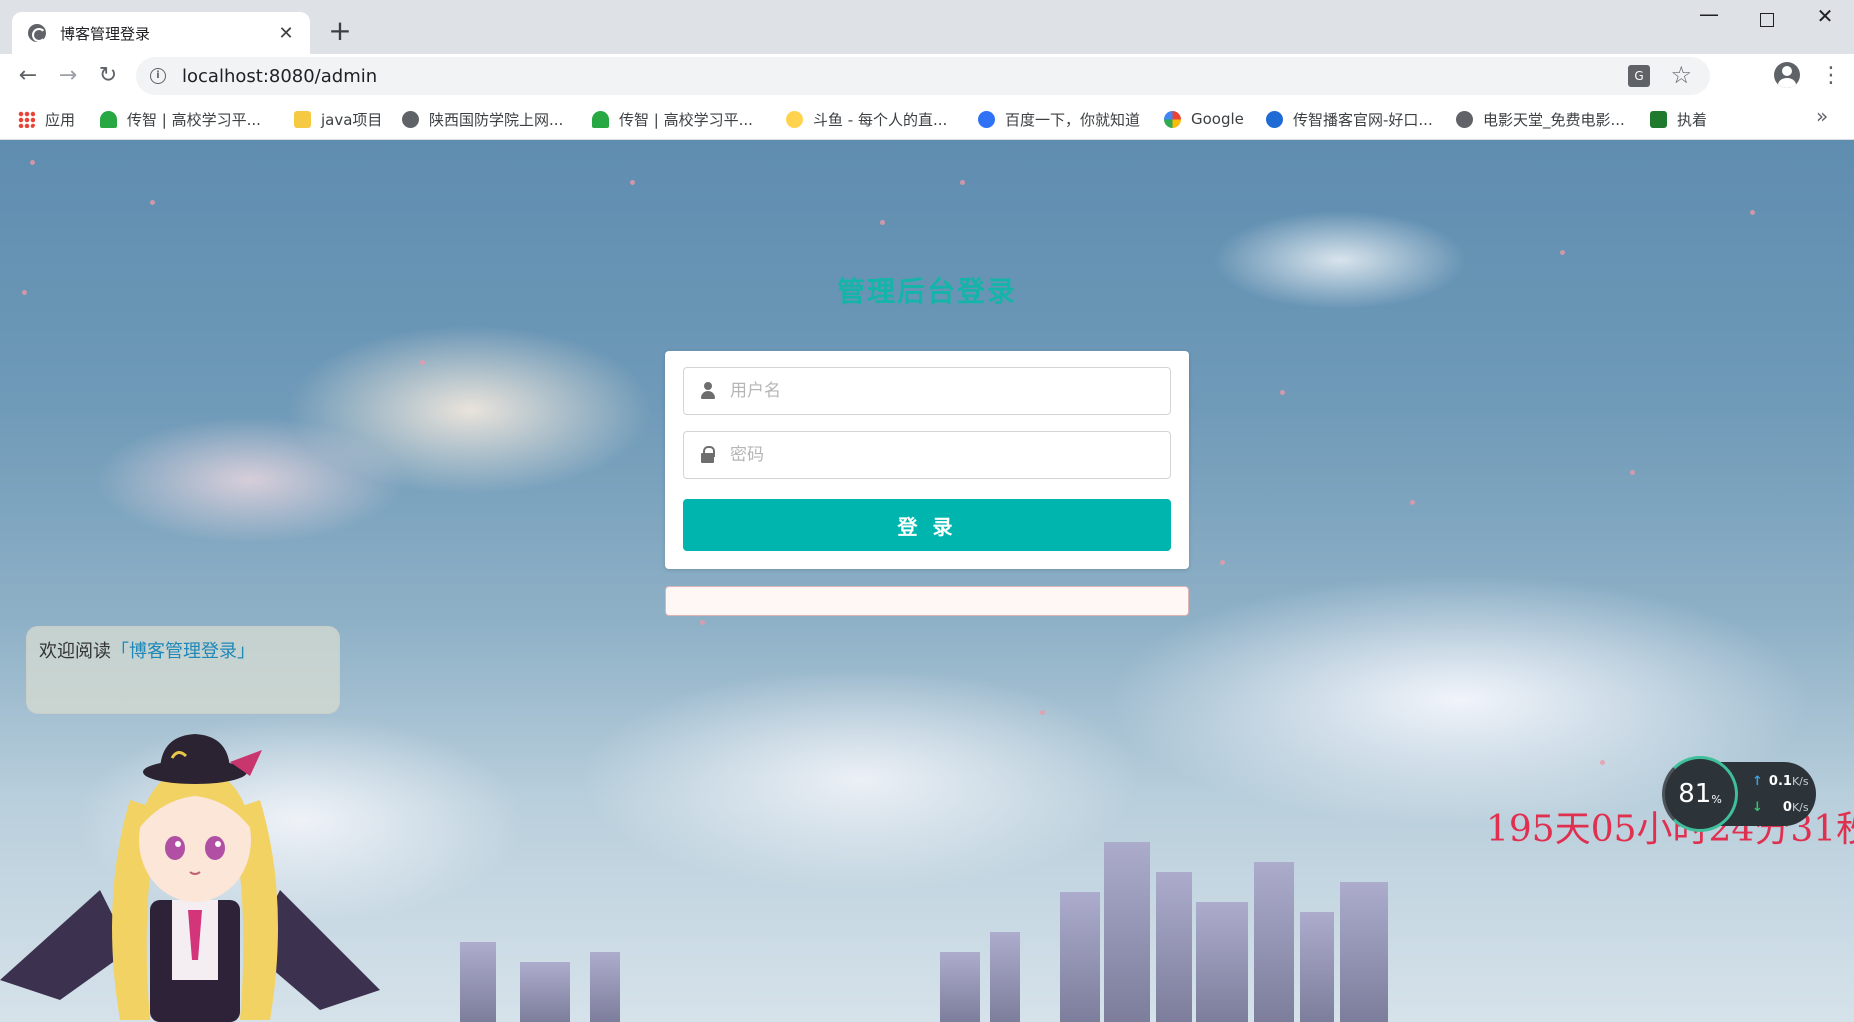  Describe the element at coordinates (945, 391) in the screenshot. I see `username-input` at that location.